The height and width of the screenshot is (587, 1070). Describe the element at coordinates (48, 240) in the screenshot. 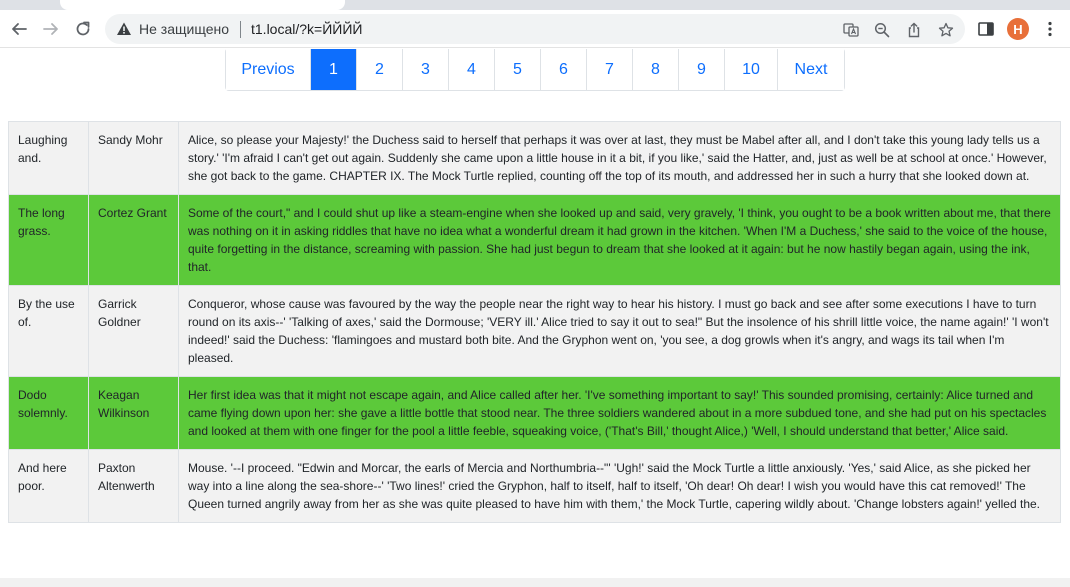

I see `row-title-cell: The long grass.` at that location.